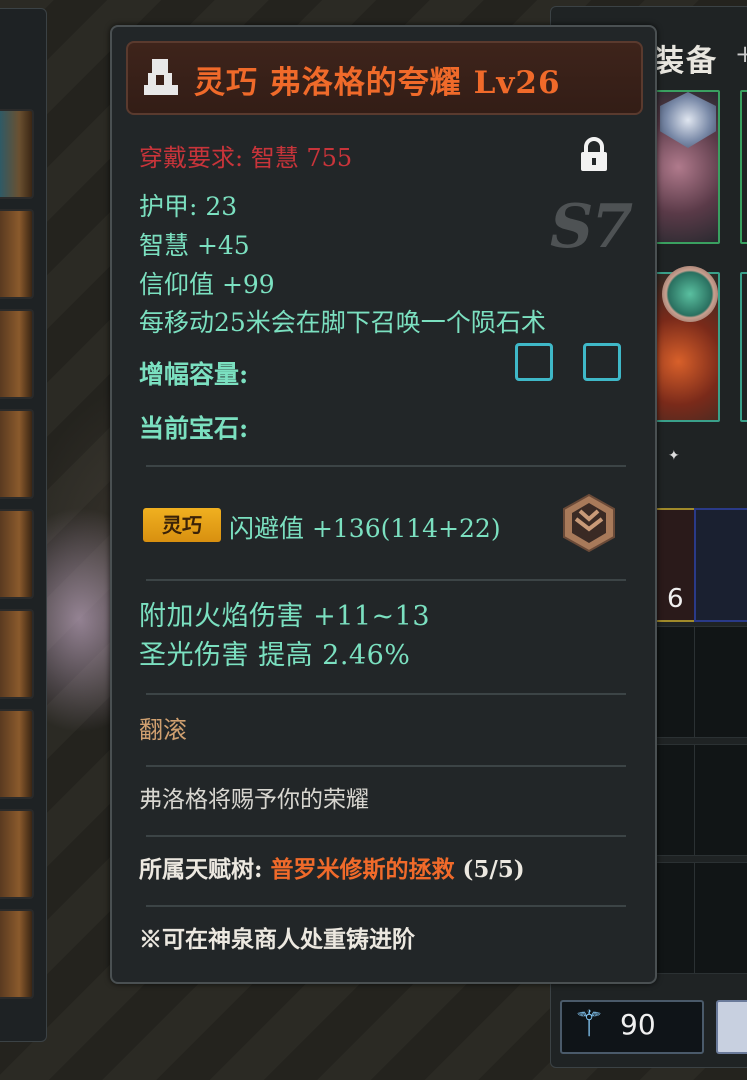 The height and width of the screenshot is (1080, 747). What do you see at coordinates (188, 206) in the screenshot?
I see `stat-armor: 护甲: 23` at bounding box center [188, 206].